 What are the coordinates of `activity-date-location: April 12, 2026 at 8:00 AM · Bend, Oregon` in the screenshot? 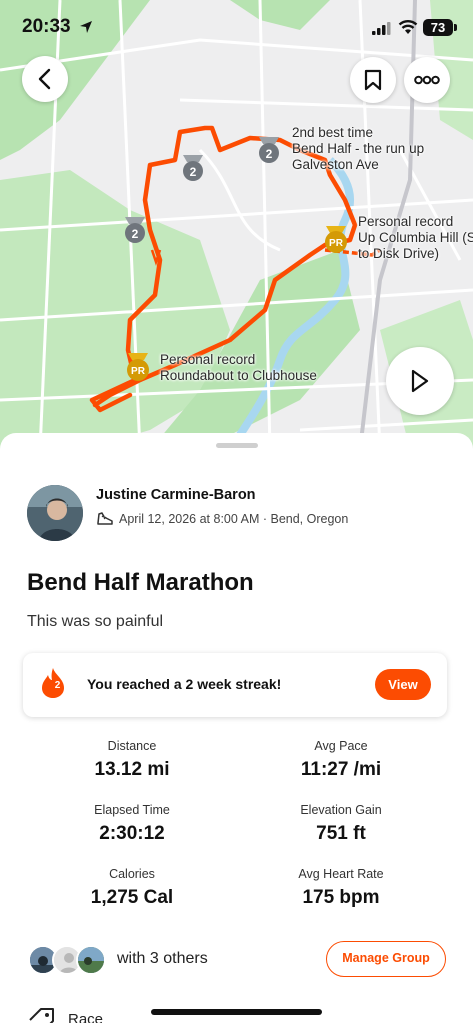 It's located at (234, 519).